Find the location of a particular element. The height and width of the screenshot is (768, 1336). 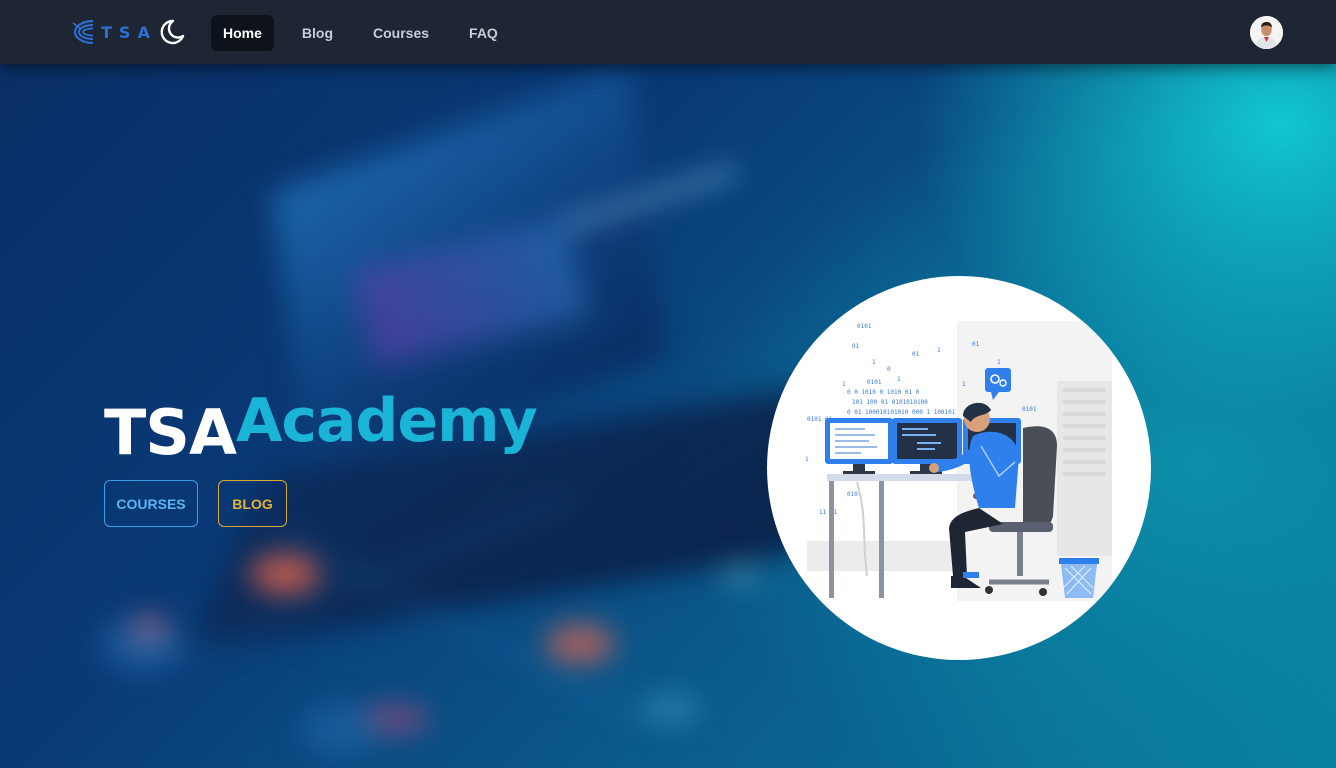

brand-logo: TSA is located at coordinates (114, 32).